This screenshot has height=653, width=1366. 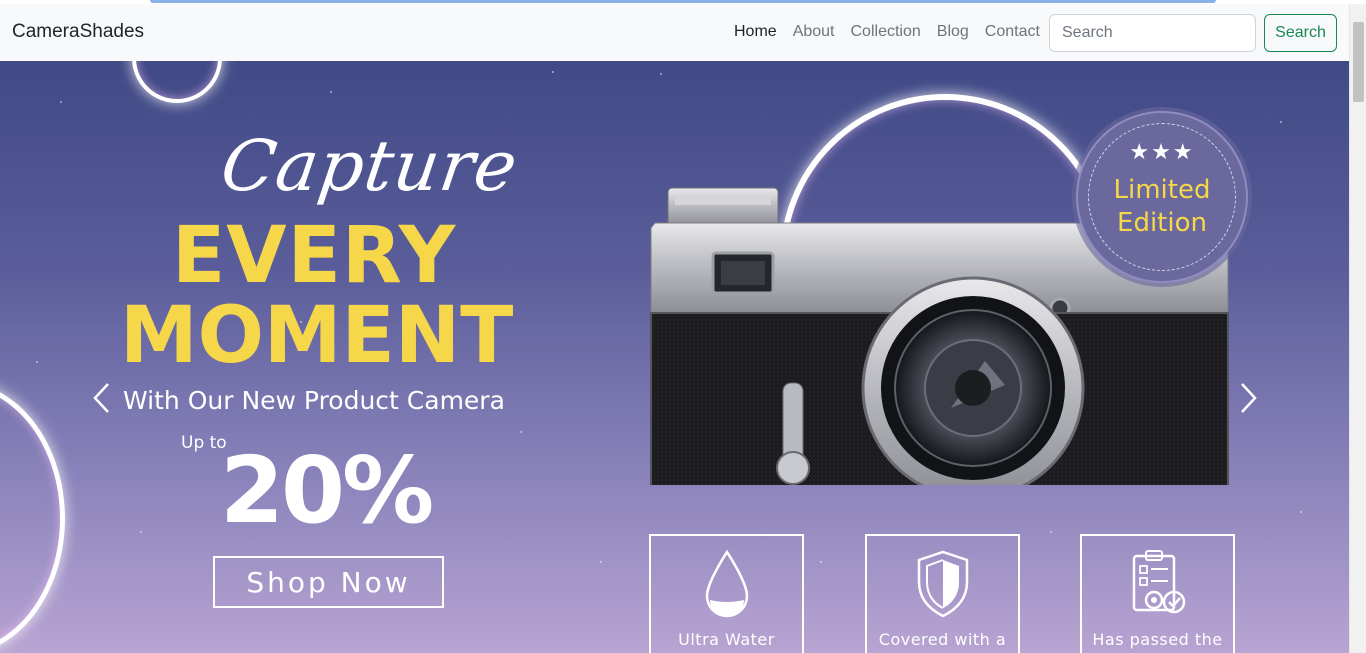 I want to click on badge-text-edition: Edition, so click(x=1162, y=223).